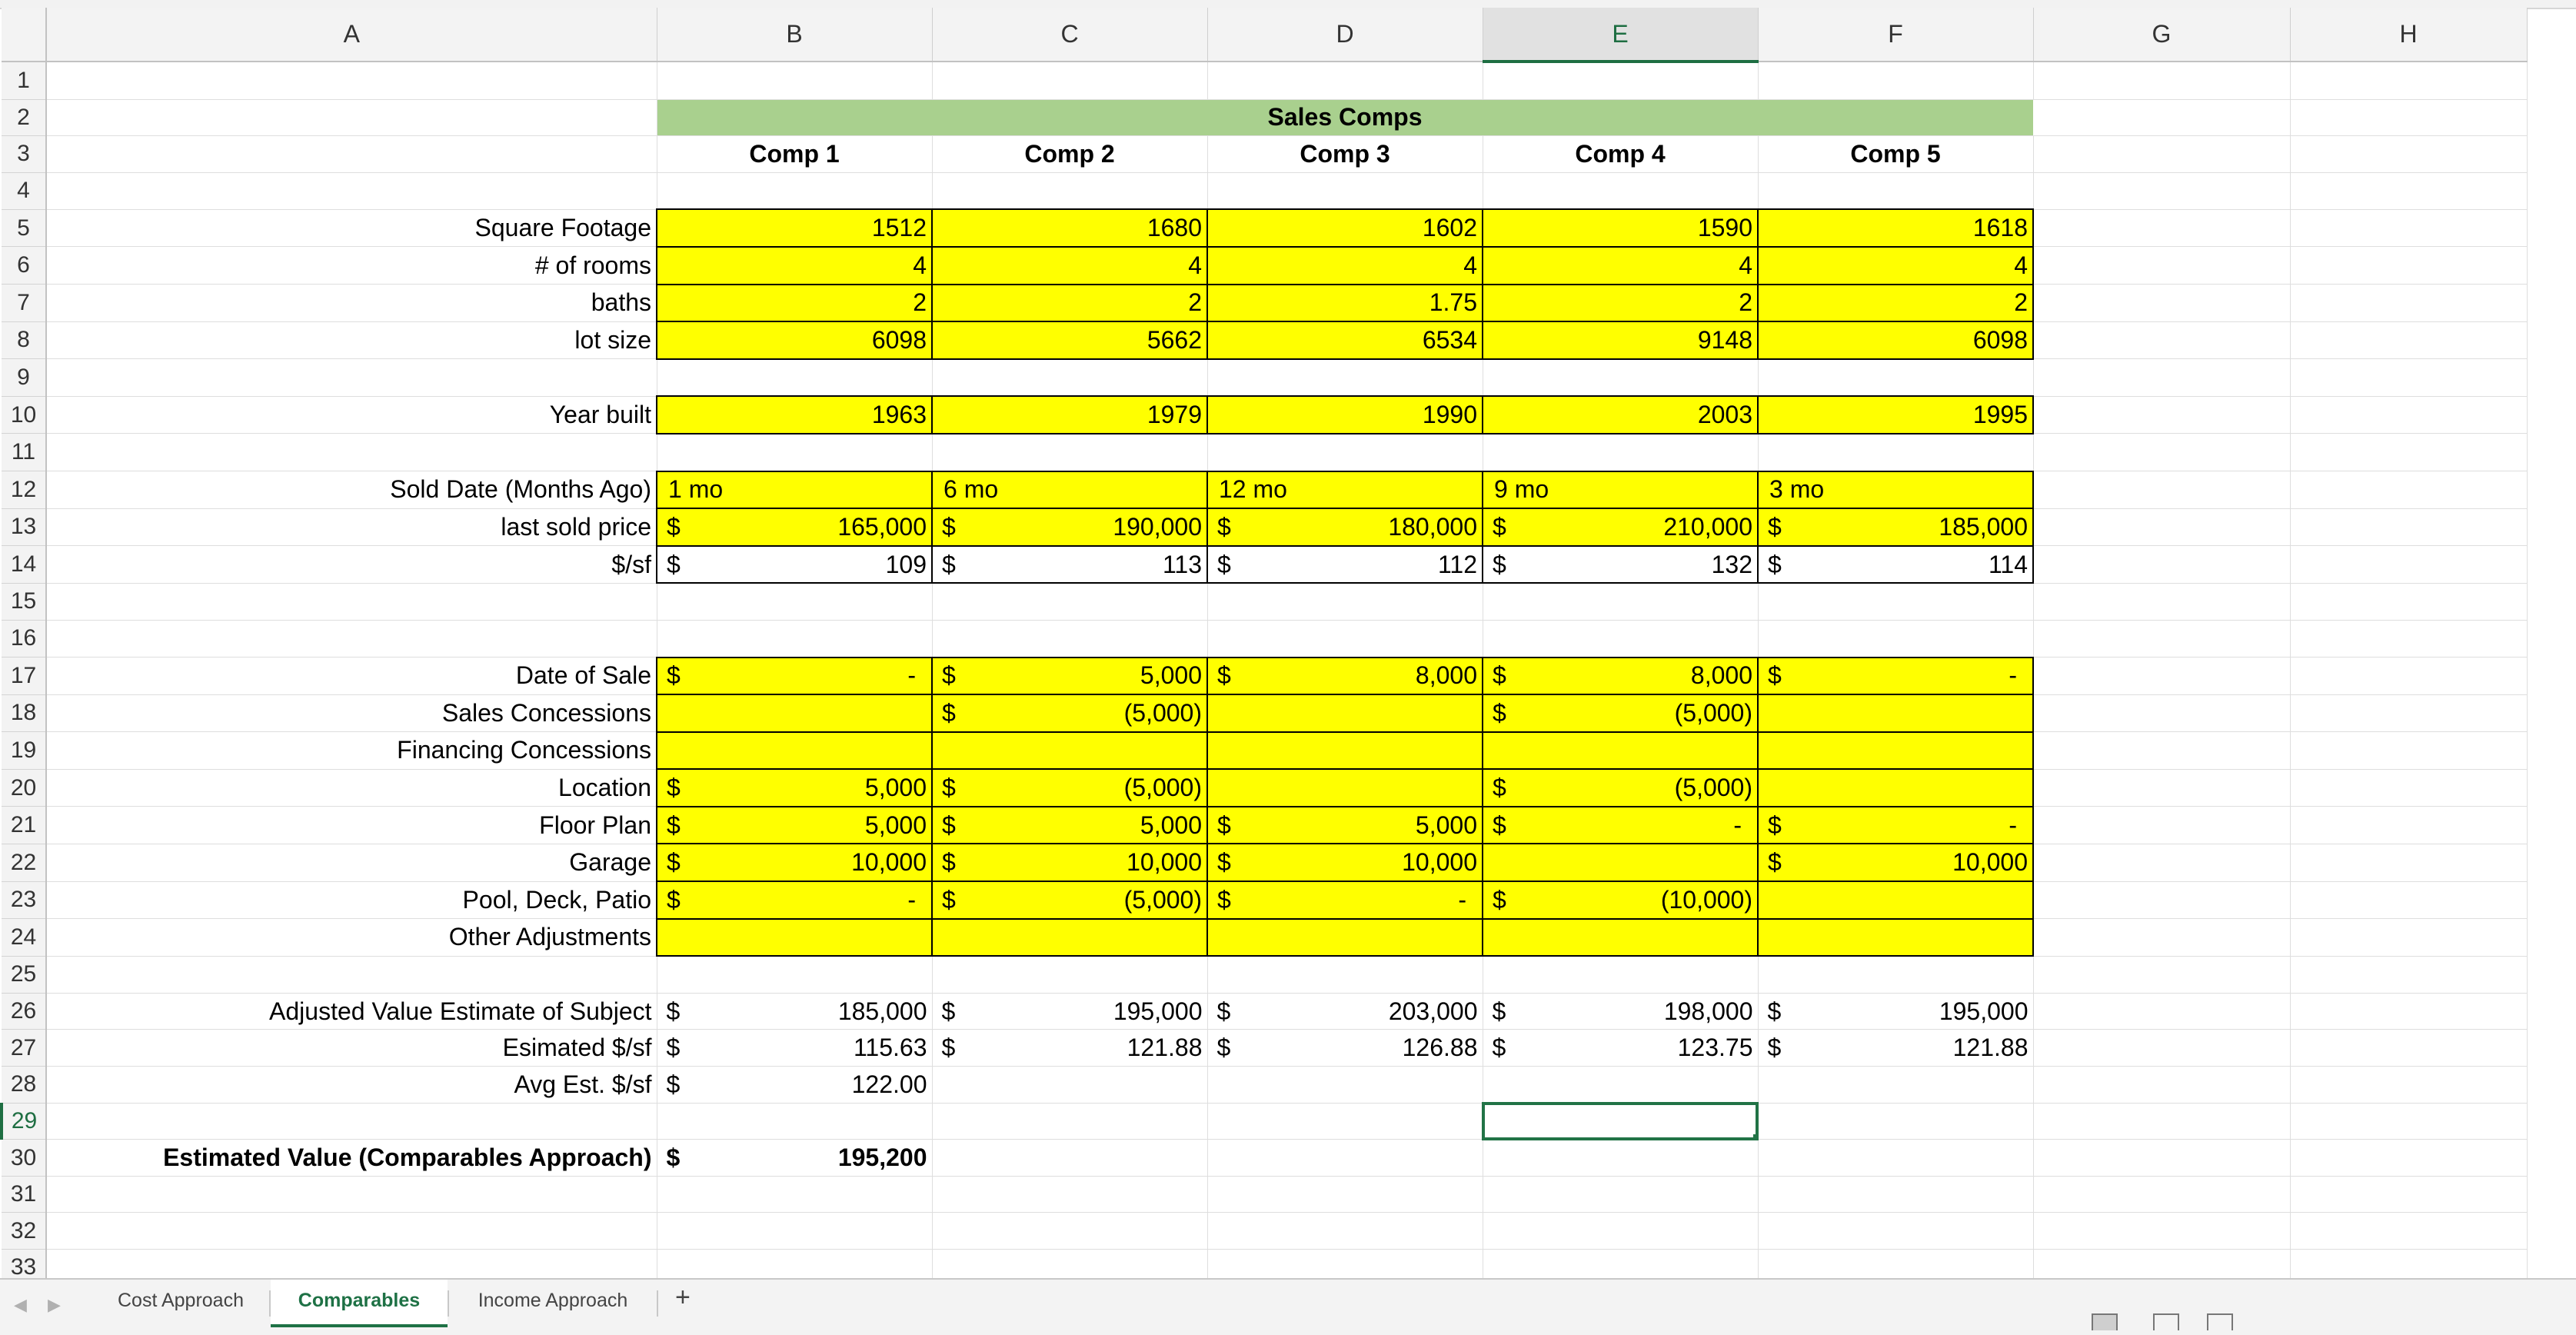 The width and height of the screenshot is (2576, 1335). I want to click on cell-e11, so click(1621, 452).